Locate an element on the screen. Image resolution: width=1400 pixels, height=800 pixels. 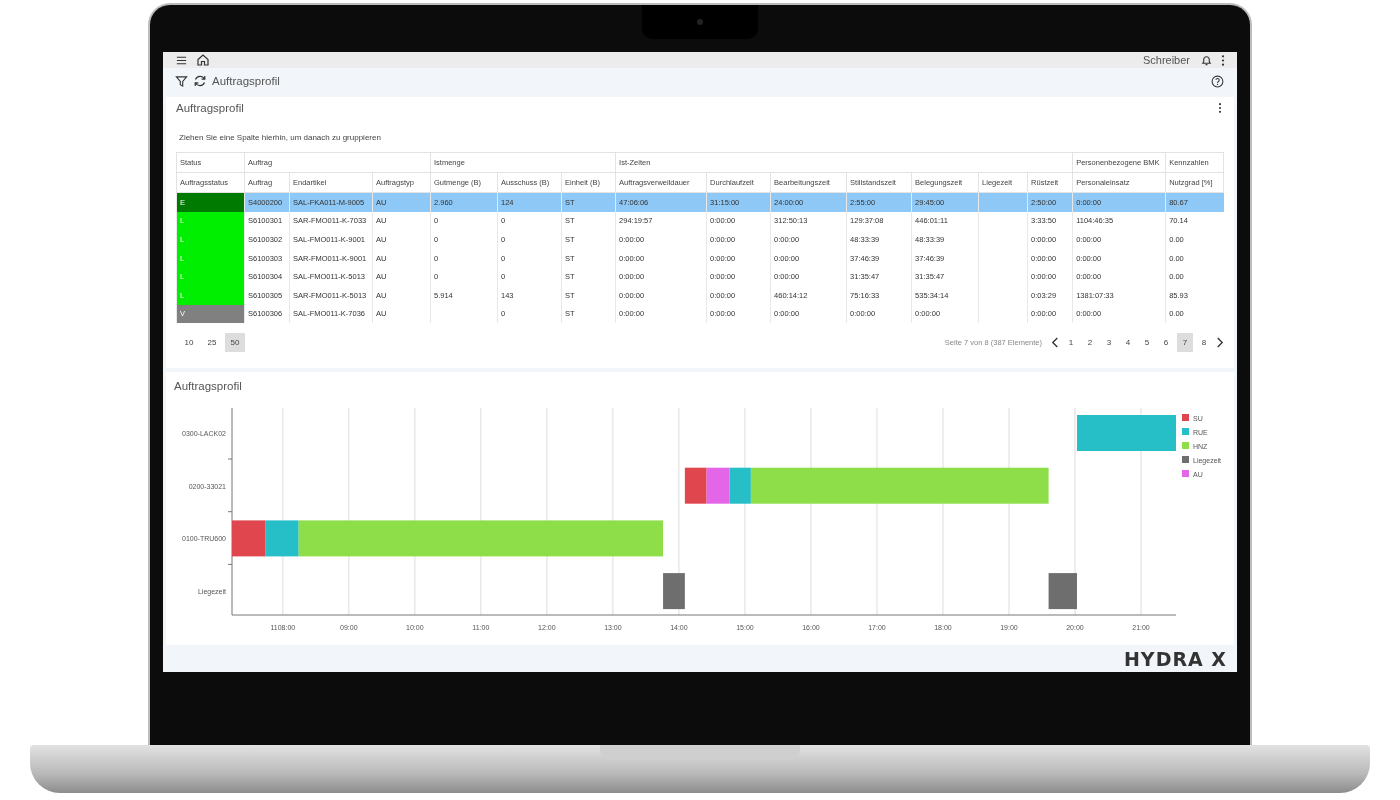
filter-icon is located at coordinates (181, 81).